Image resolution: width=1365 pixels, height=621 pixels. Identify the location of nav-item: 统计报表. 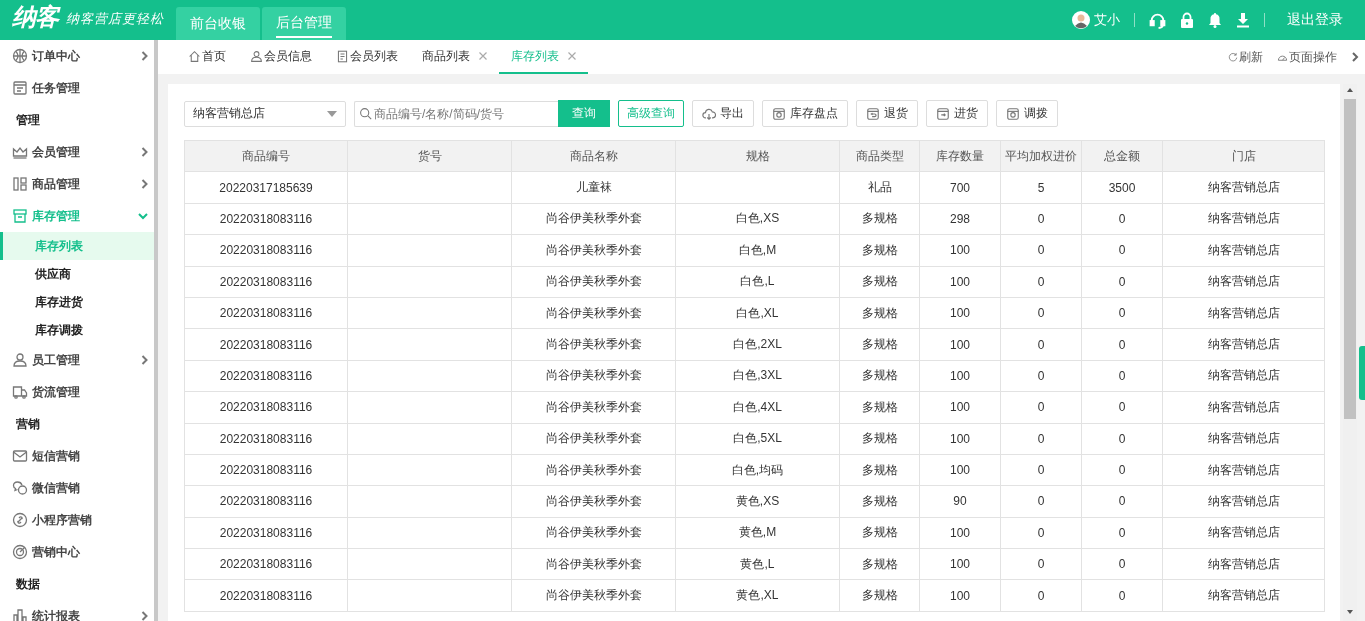
(77, 610).